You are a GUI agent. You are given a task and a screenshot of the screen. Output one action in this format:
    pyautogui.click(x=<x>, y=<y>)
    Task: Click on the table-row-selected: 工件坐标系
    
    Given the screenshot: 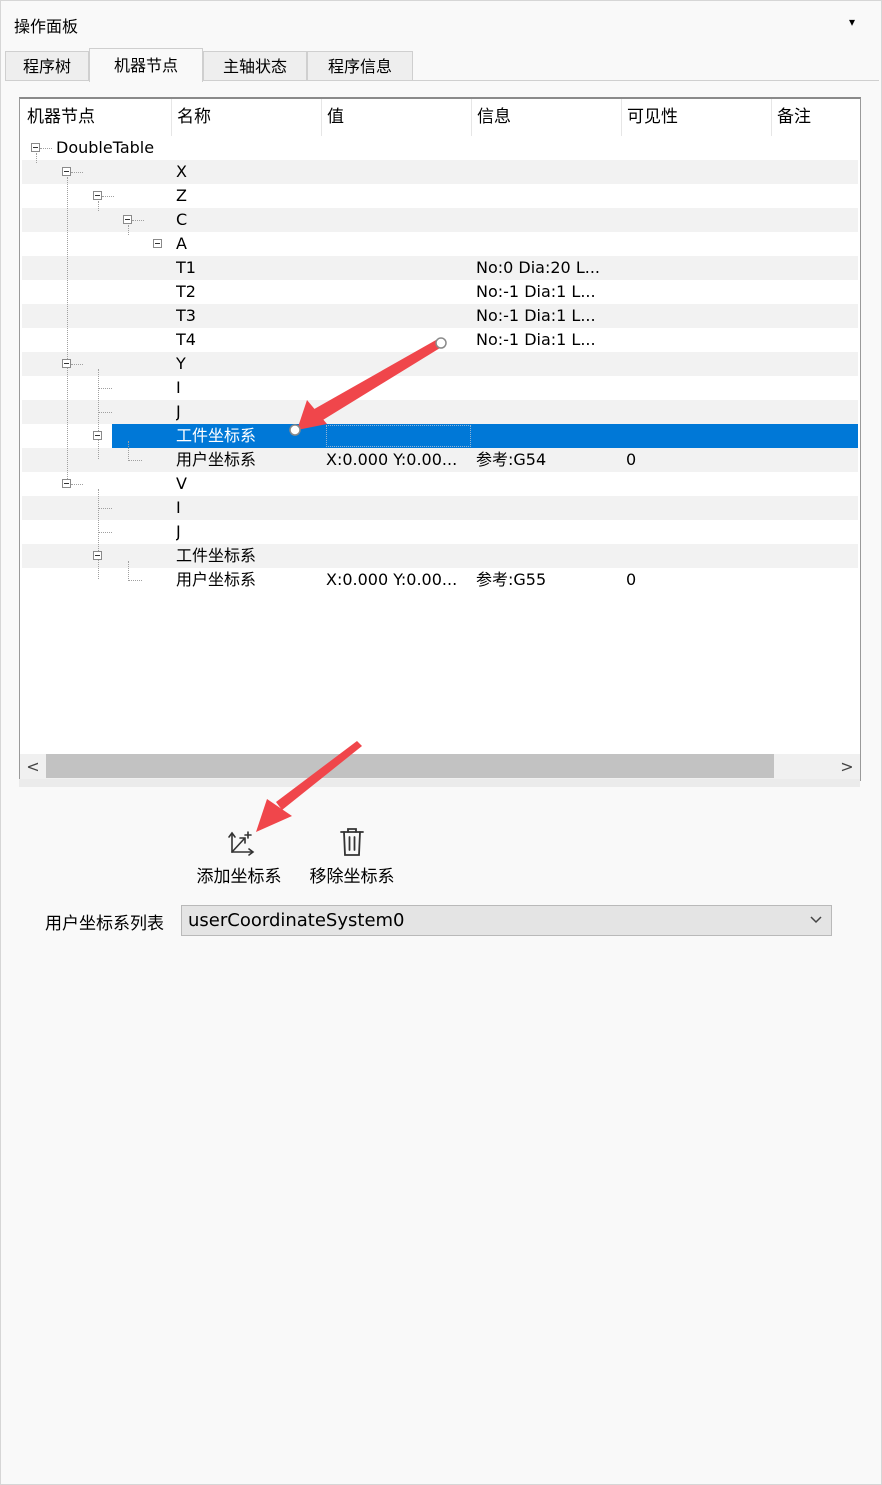 What is the action you would take?
    pyautogui.click(x=485, y=436)
    